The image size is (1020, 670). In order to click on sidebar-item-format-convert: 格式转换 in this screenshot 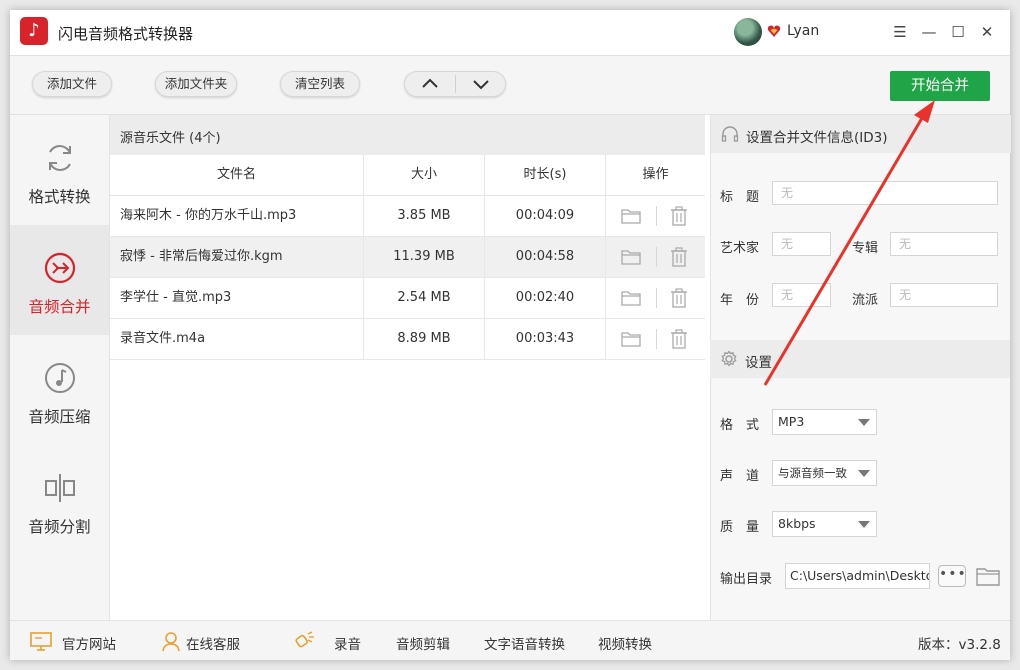, I will do `click(59, 170)`.